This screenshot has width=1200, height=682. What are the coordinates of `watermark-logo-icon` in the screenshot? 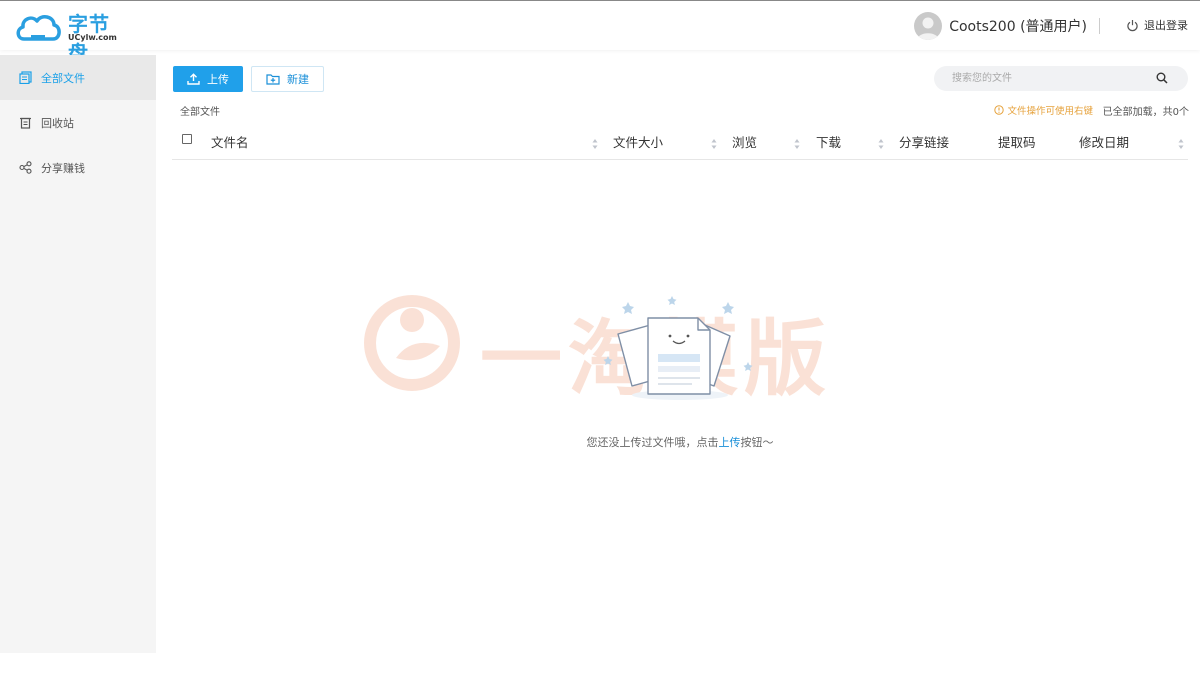 It's located at (412, 343).